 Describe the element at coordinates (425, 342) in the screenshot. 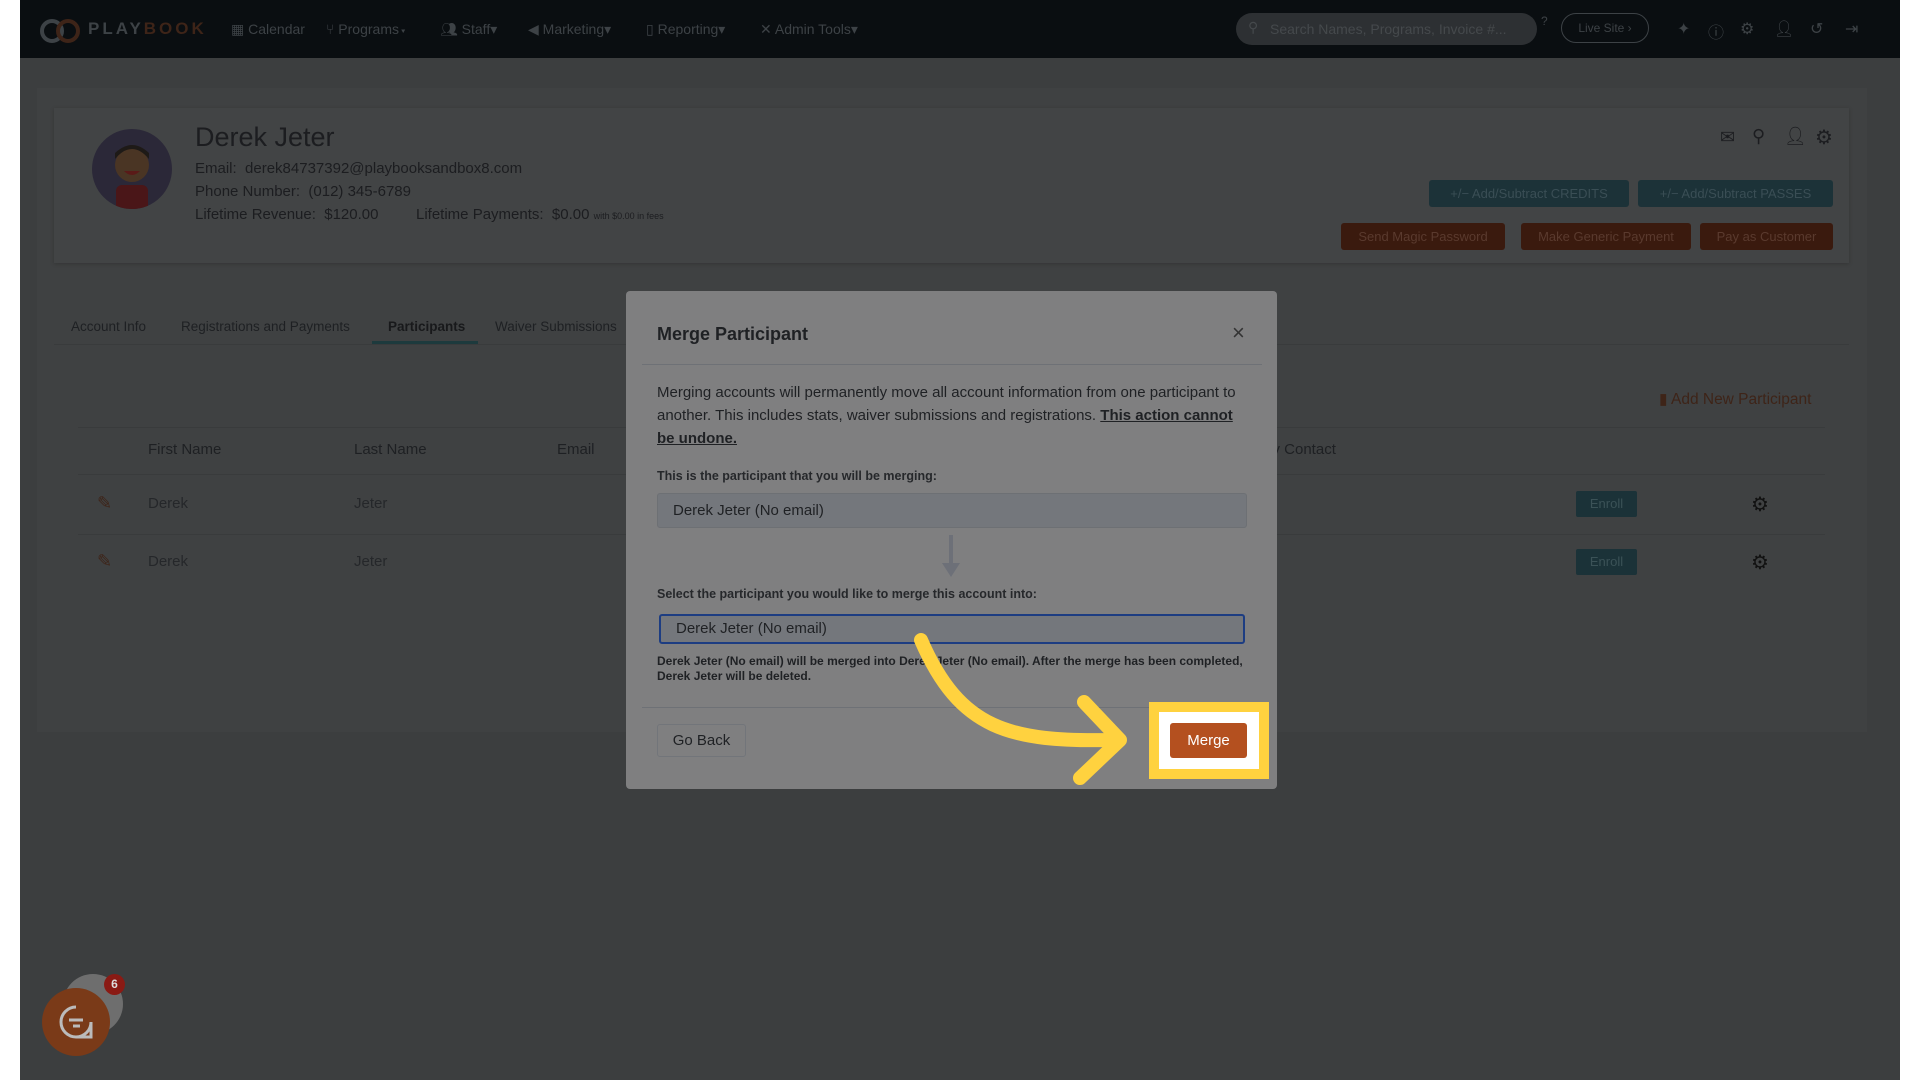

I see `active-tab-indicator` at that location.